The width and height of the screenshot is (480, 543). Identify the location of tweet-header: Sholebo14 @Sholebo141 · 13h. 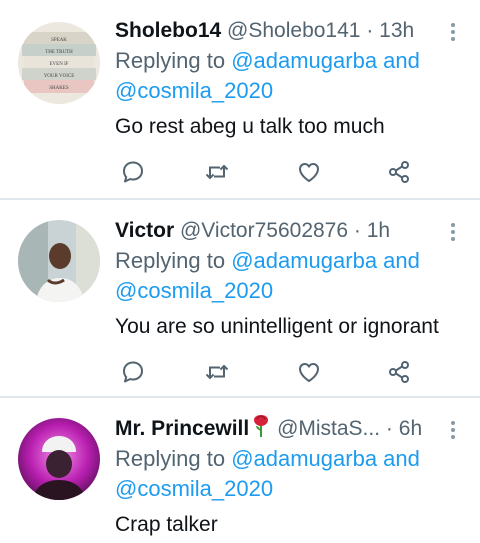
(275, 31).